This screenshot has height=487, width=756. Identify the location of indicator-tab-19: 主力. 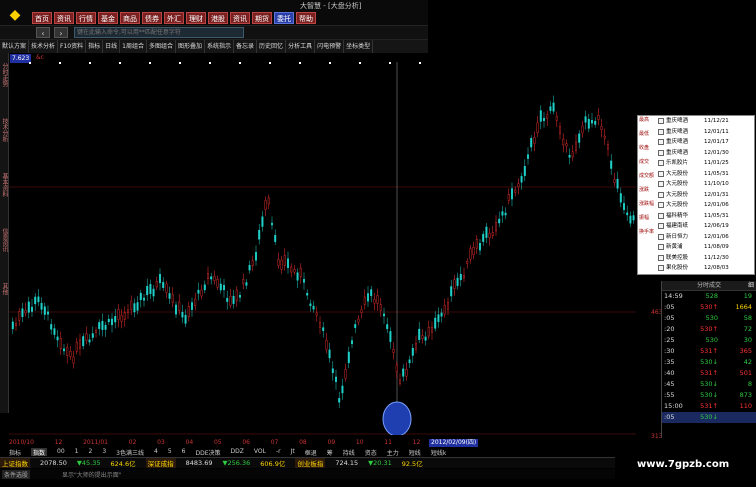
(393, 452).